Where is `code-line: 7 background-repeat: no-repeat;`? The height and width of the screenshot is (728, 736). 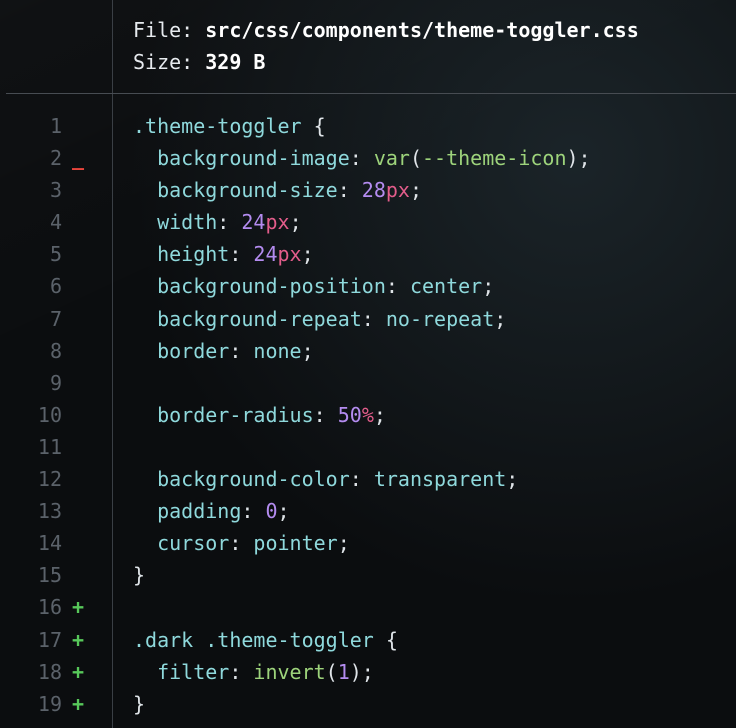
code-line: 7 background-repeat: no-repeat; is located at coordinates (368, 319).